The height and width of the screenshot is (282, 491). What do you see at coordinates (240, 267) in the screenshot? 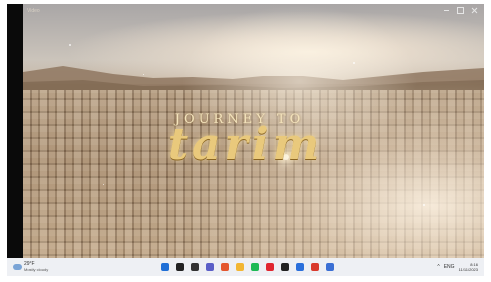
I see `file-explorer-icon` at bounding box center [240, 267].